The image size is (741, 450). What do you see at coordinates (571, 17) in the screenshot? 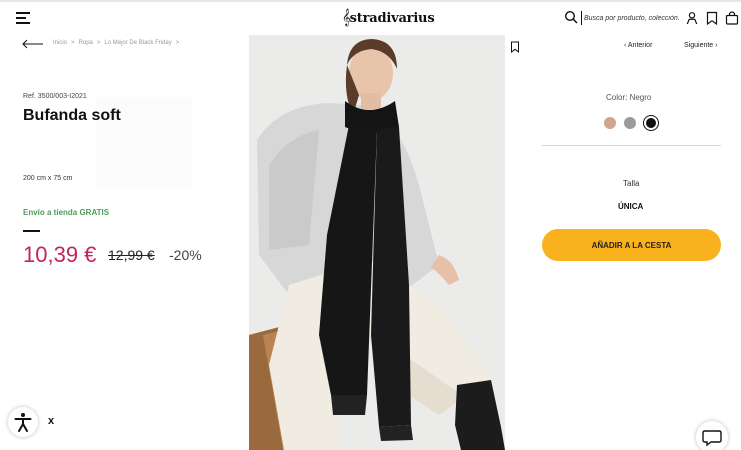
I see `search-icon` at bounding box center [571, 17].